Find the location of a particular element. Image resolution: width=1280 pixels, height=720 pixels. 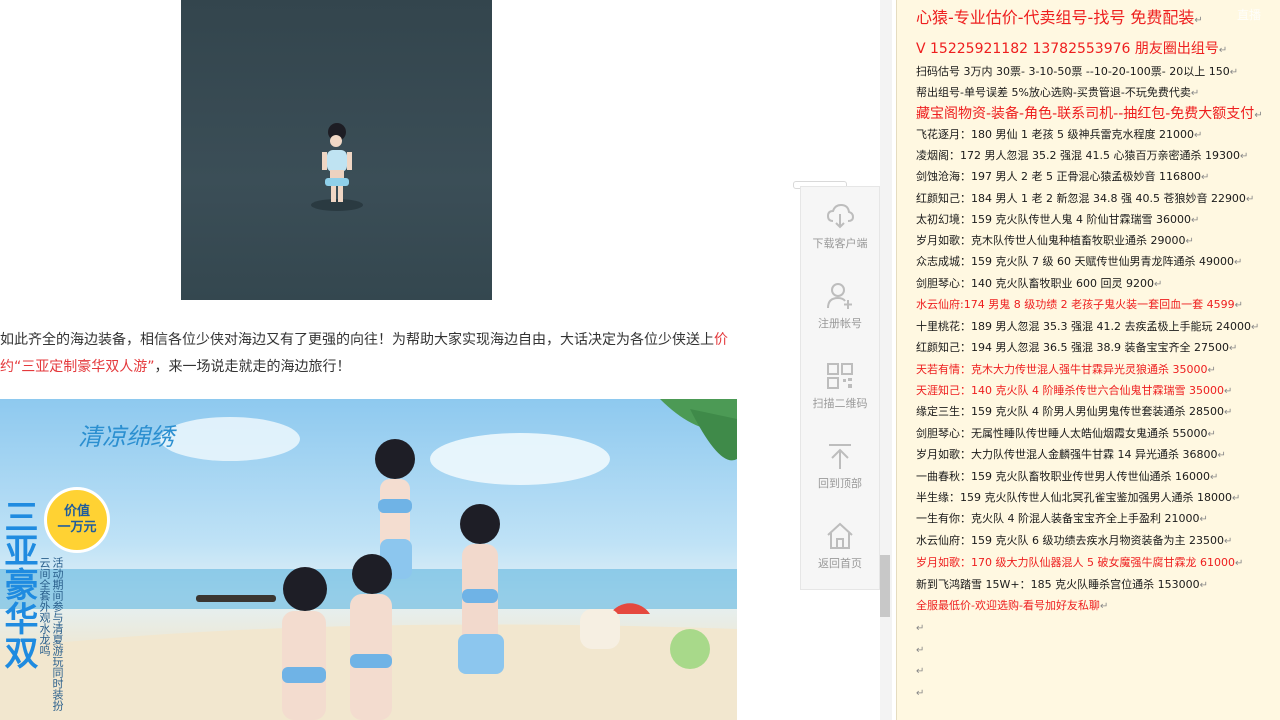

back-to-top-button: 回到顶部 is located at coordinates (840, 467).